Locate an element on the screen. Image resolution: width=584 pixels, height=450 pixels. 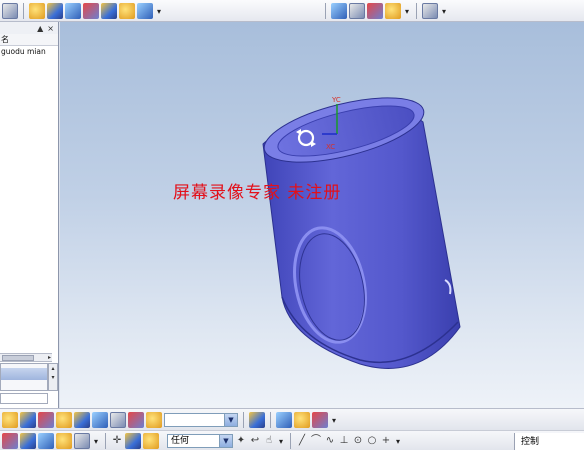
feature-toolbar: ▼ ▾ is located at coordinates (170, 420).